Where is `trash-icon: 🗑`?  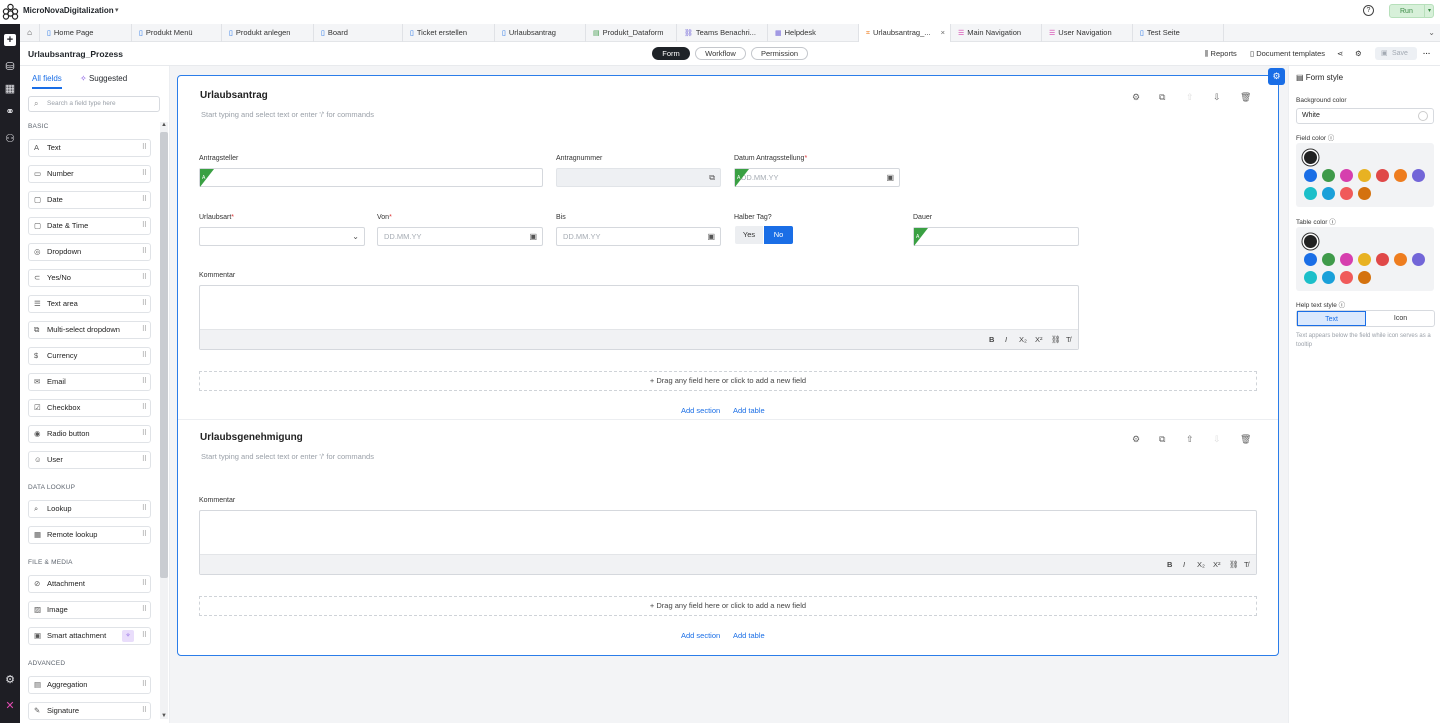
trash-icon: 🗑 is located at coordinates (1245, 439).